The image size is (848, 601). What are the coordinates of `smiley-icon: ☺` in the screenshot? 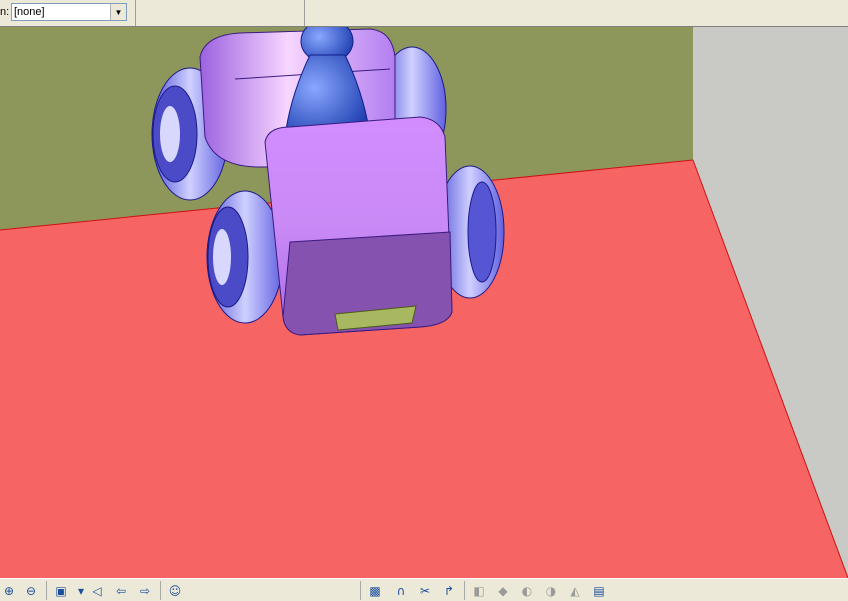 It's located at (175, 590).